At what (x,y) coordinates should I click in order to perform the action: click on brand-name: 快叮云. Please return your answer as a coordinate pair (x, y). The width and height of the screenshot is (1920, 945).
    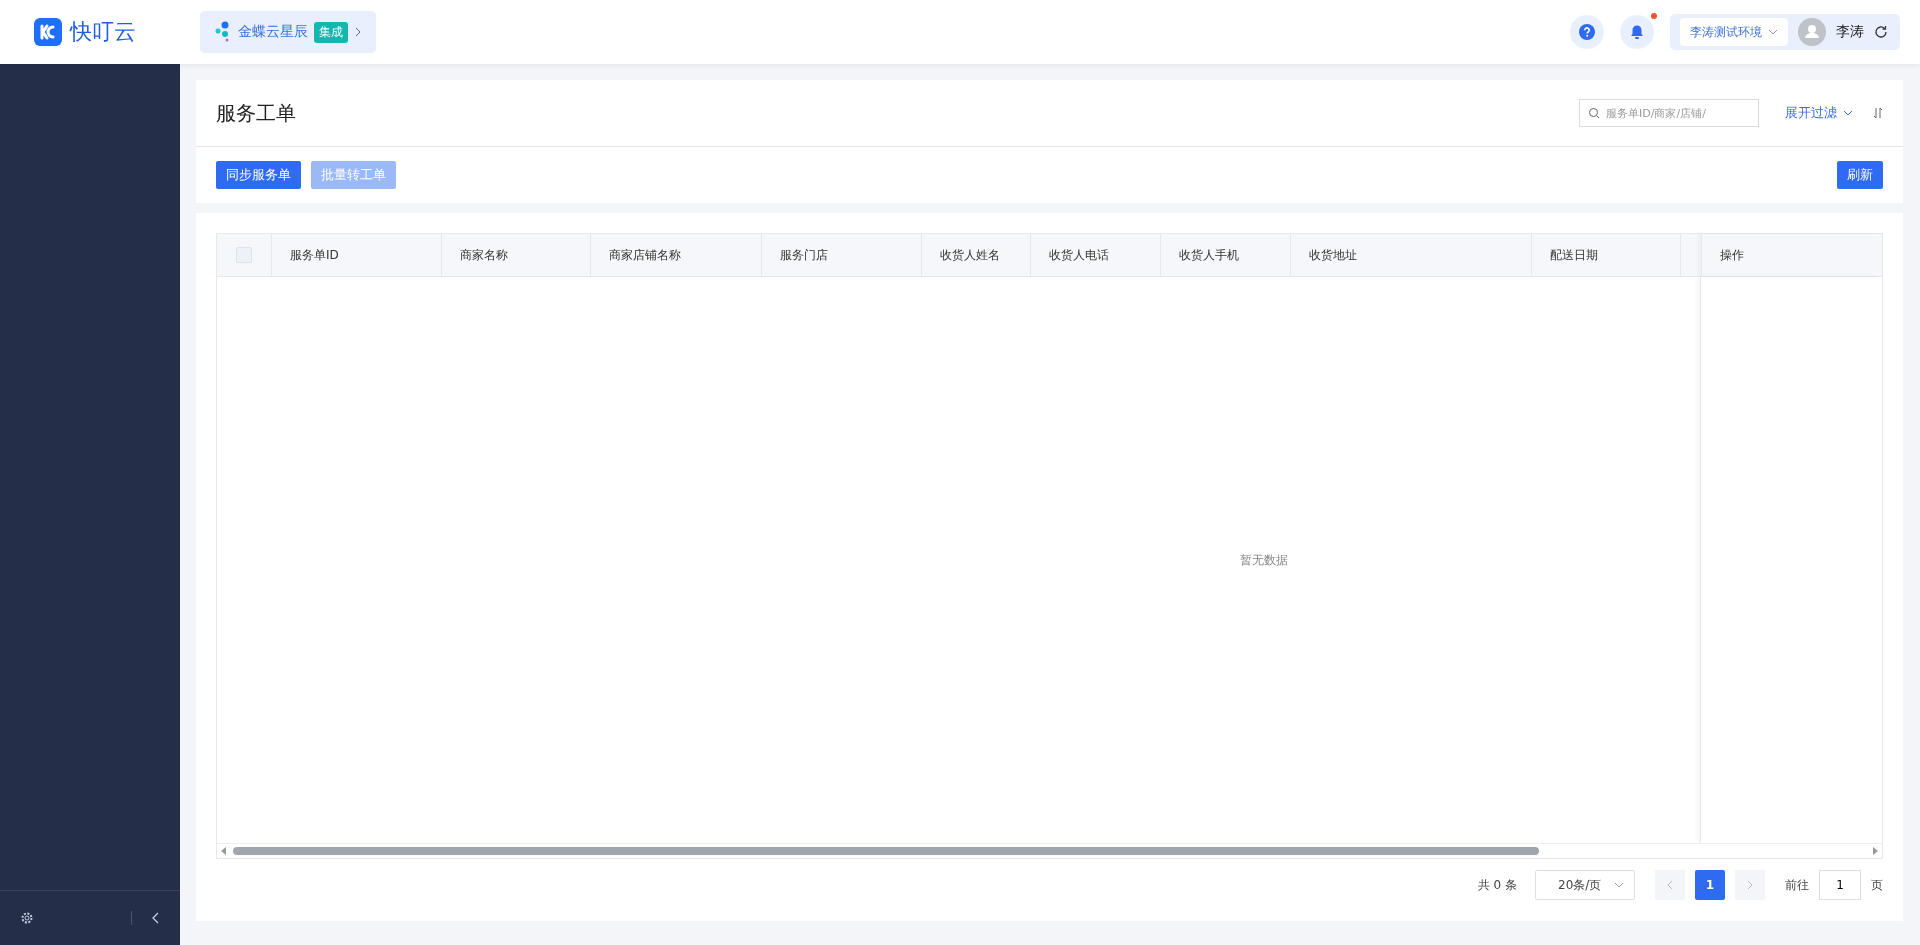
    Looking at the image, I should click on (103, 32).